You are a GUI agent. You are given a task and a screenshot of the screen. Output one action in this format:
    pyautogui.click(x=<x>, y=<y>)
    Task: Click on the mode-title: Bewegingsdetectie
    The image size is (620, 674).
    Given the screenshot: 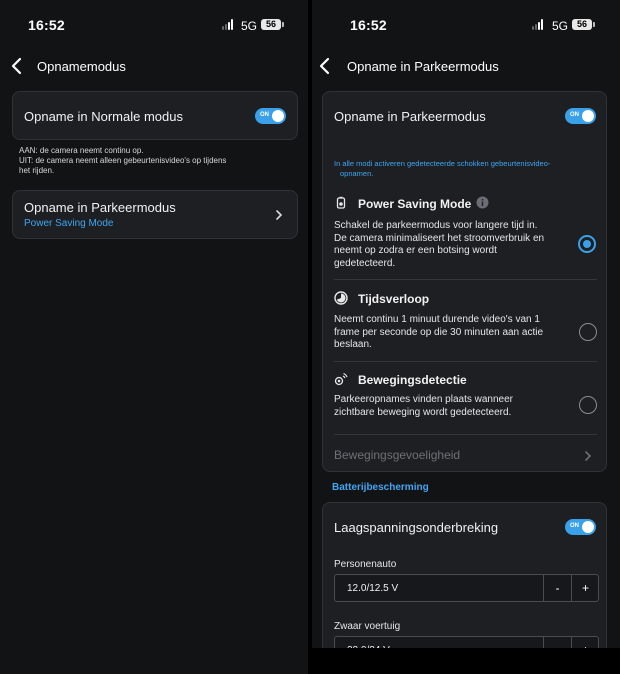 What is the action you would take?
    pyautogui.click(x=412, y=380)
    